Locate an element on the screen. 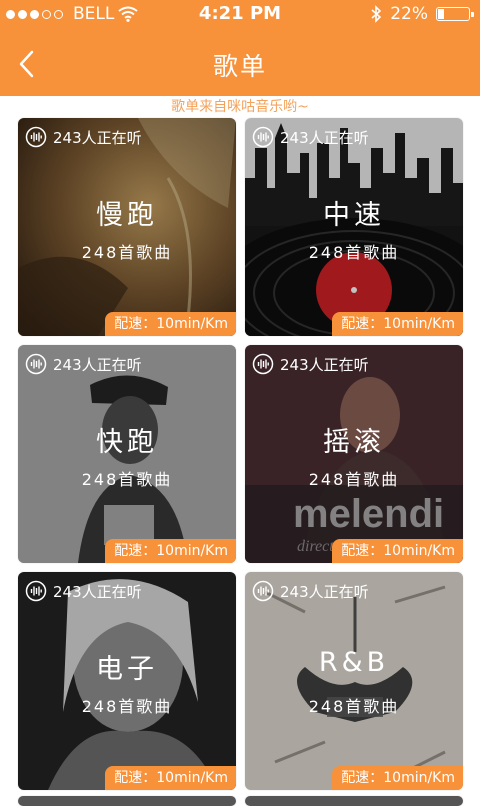 The width and height of the screenshot is (480, 806). nav-bar: 歌单 is located at coordinates (240, 63).